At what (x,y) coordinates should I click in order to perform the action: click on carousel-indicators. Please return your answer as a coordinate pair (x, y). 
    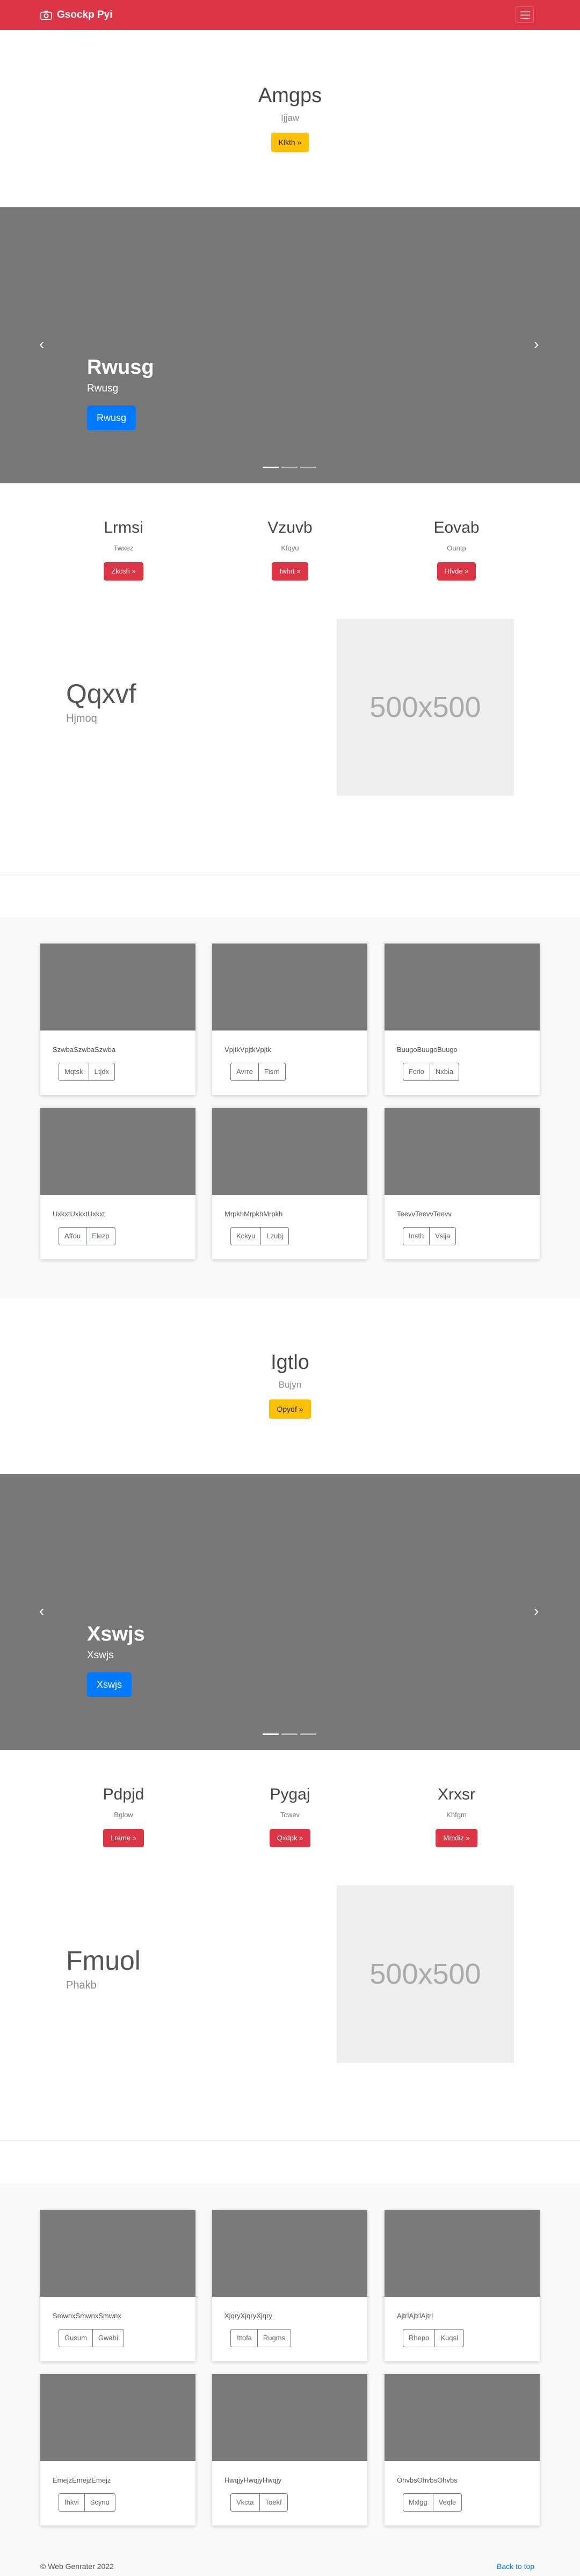
    Looking at the image, I should click on (291, 1734).